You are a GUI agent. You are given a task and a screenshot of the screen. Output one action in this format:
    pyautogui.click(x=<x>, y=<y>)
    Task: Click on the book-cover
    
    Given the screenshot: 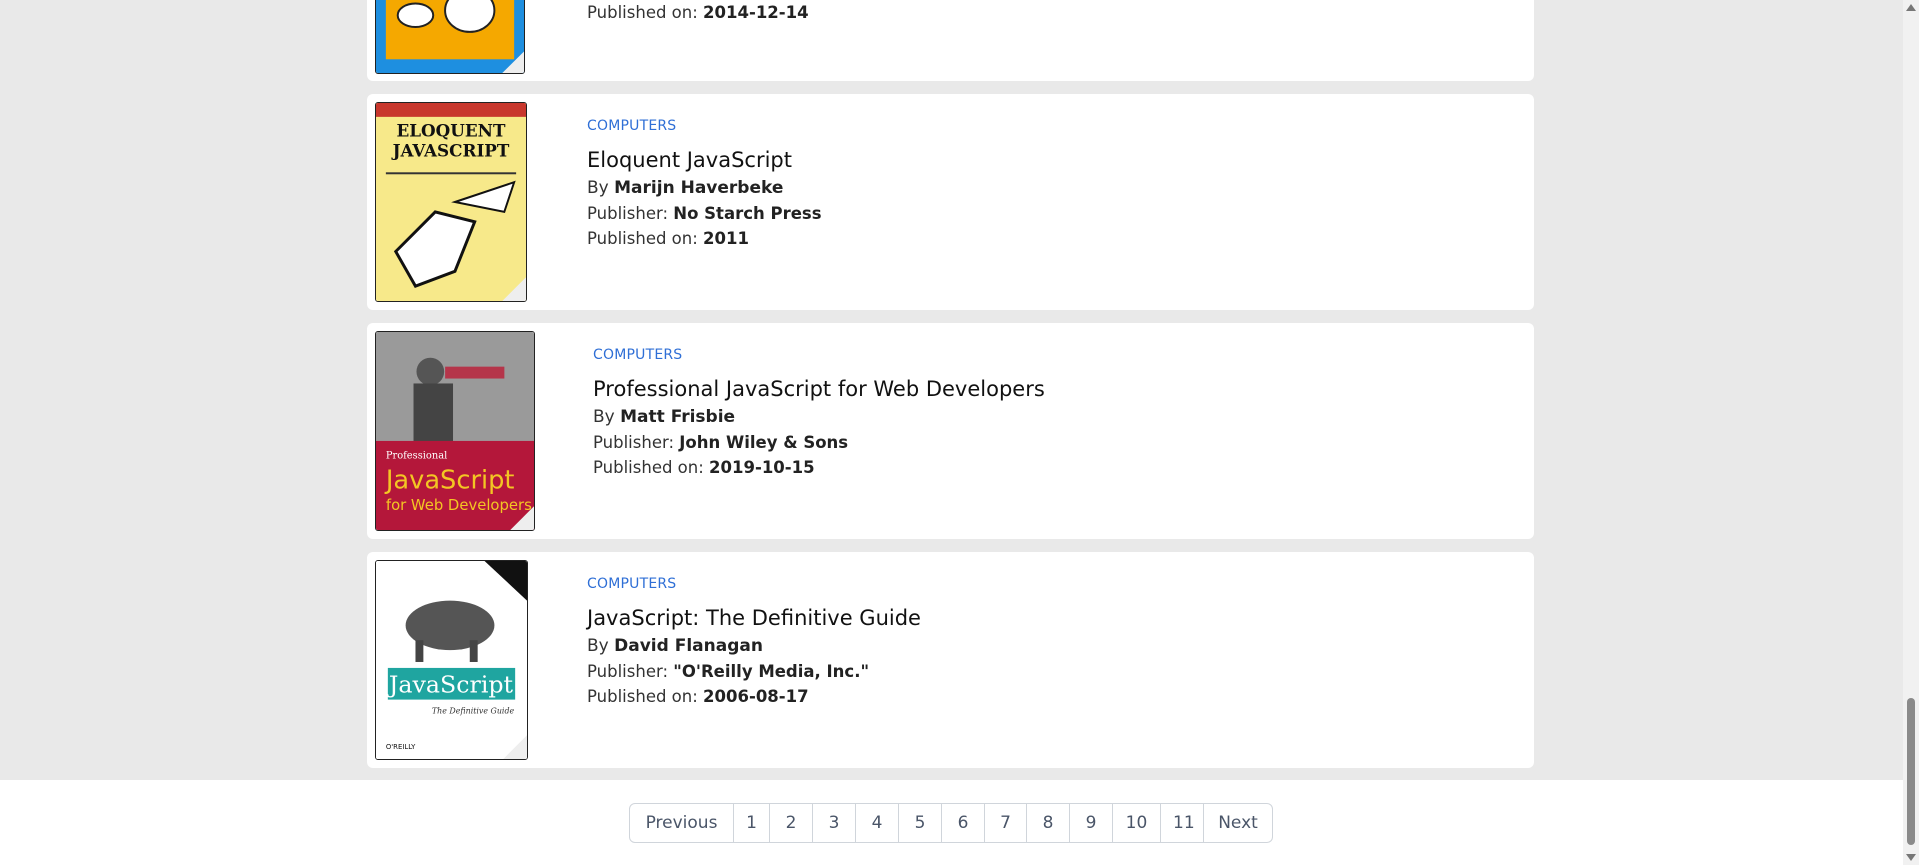 What is the action you would take?
    pyautogui.click(x=450, y=37)
    